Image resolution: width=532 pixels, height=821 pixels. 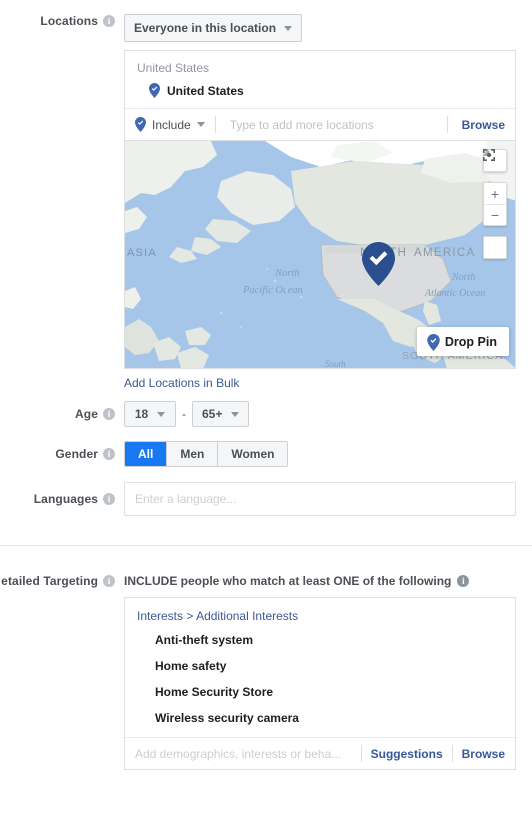 I want to click on add-locations-in-bulk-link: Add Locations in Bulk, so click(x=181, y=383).